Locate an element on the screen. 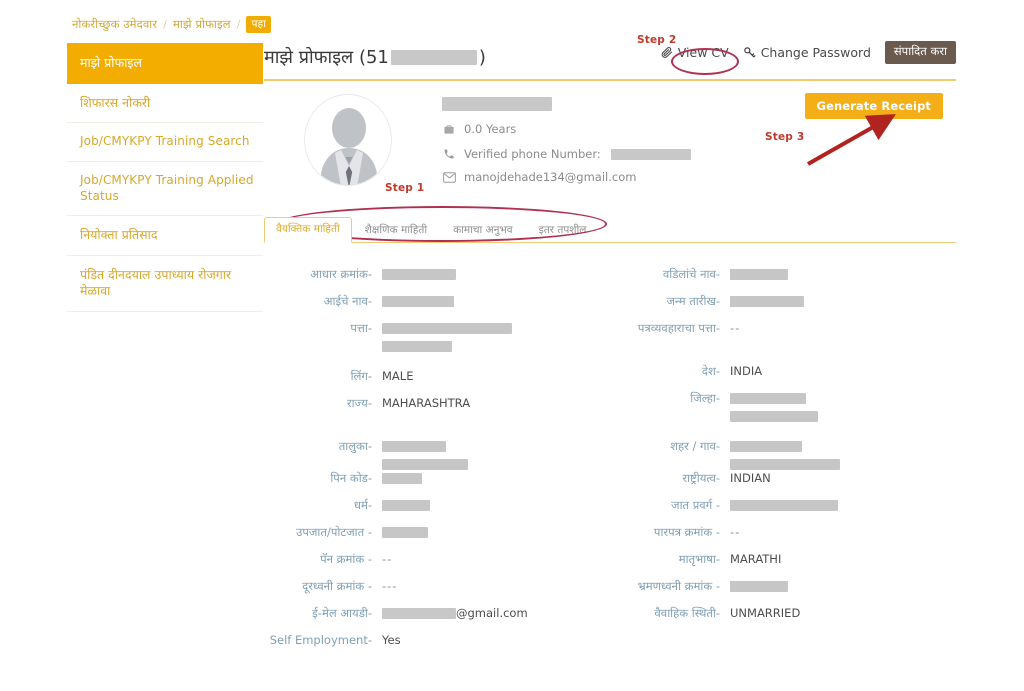 This screenshot has width=1024, height=691. form-row: देश- INDIA is located at coordinates (783, 376).